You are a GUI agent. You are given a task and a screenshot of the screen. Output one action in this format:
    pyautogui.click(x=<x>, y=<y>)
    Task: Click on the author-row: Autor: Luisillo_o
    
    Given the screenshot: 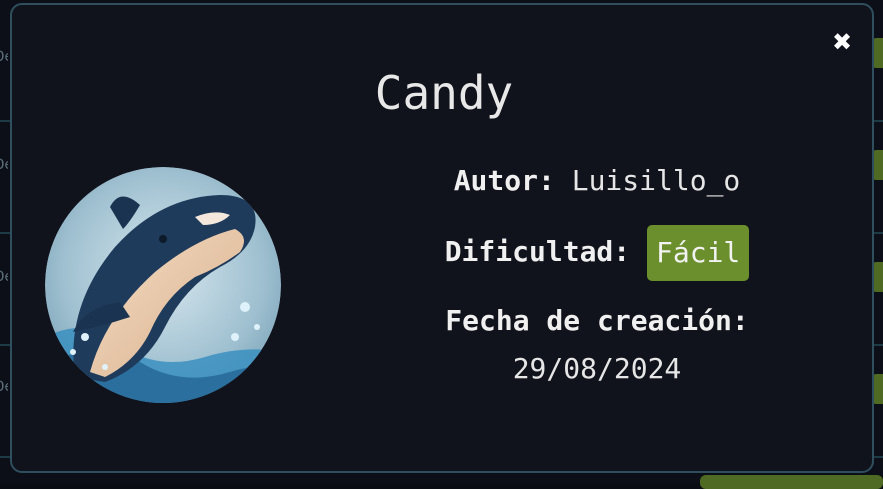 What is the action you would take?
    pyautogui.click(x=597, y=181)
    